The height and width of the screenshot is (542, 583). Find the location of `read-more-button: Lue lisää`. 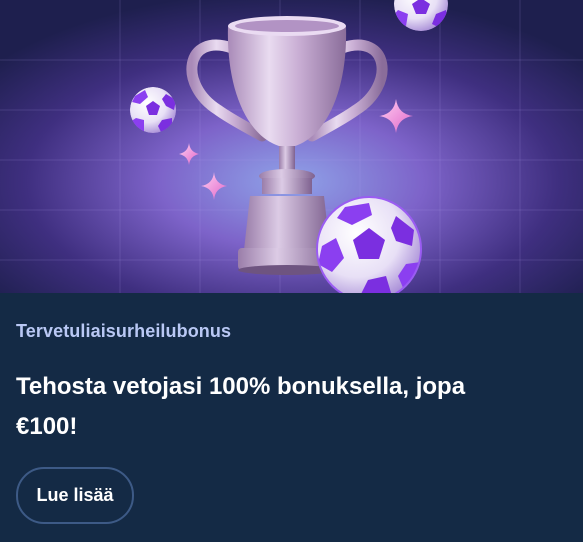

read-more-button: Lue lisää is located at coordinates (75, 495).